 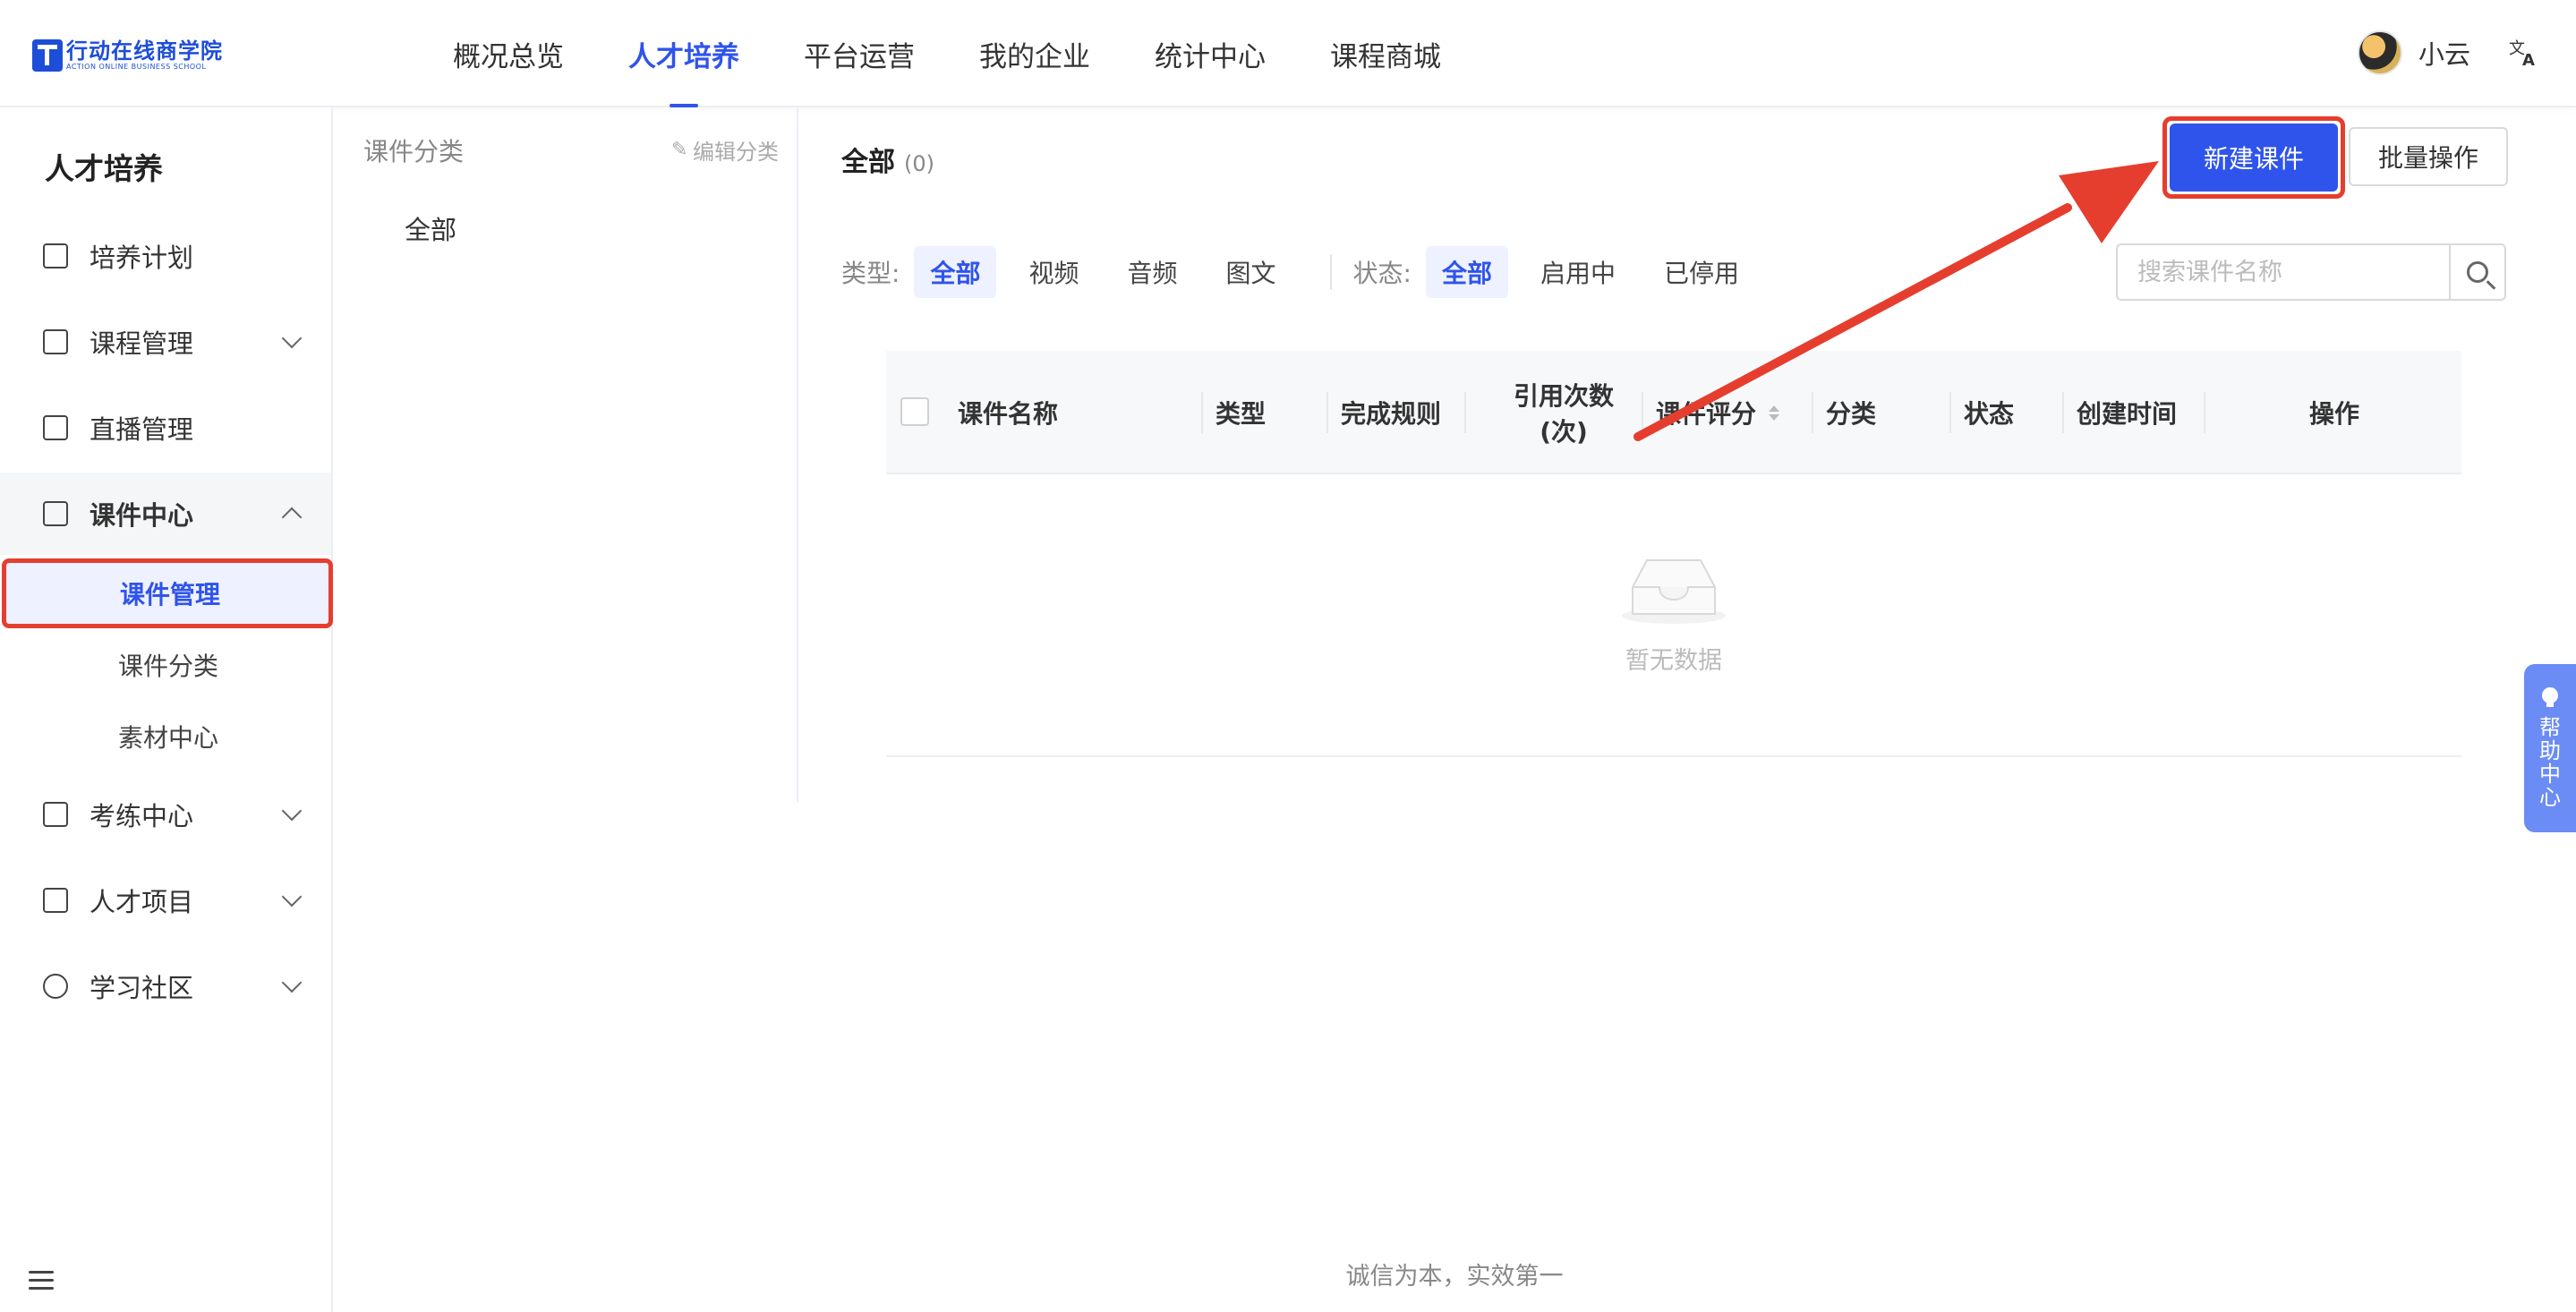 What do you see at coordinates (1330, 272) in the screenshot?
I see `filter-divider` at bounding box center [1330, 272].